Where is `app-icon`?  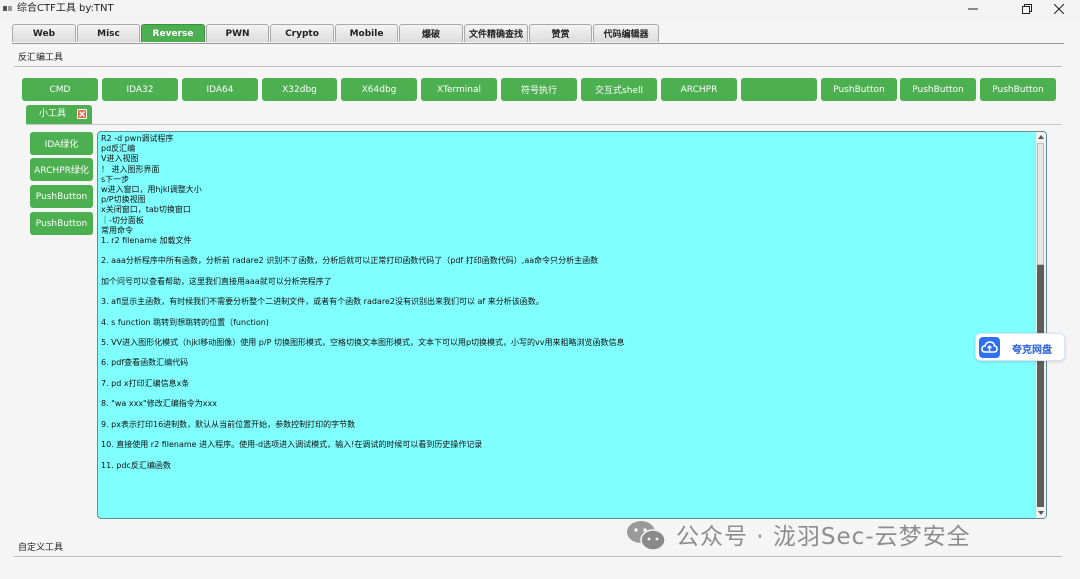
app-icon is located at coordinates (7, 8).